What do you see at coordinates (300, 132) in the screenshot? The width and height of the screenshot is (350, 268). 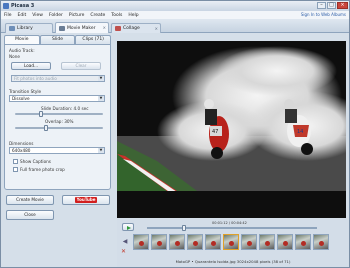 I see `svg-text: 14` at bounding box center [300, 132].